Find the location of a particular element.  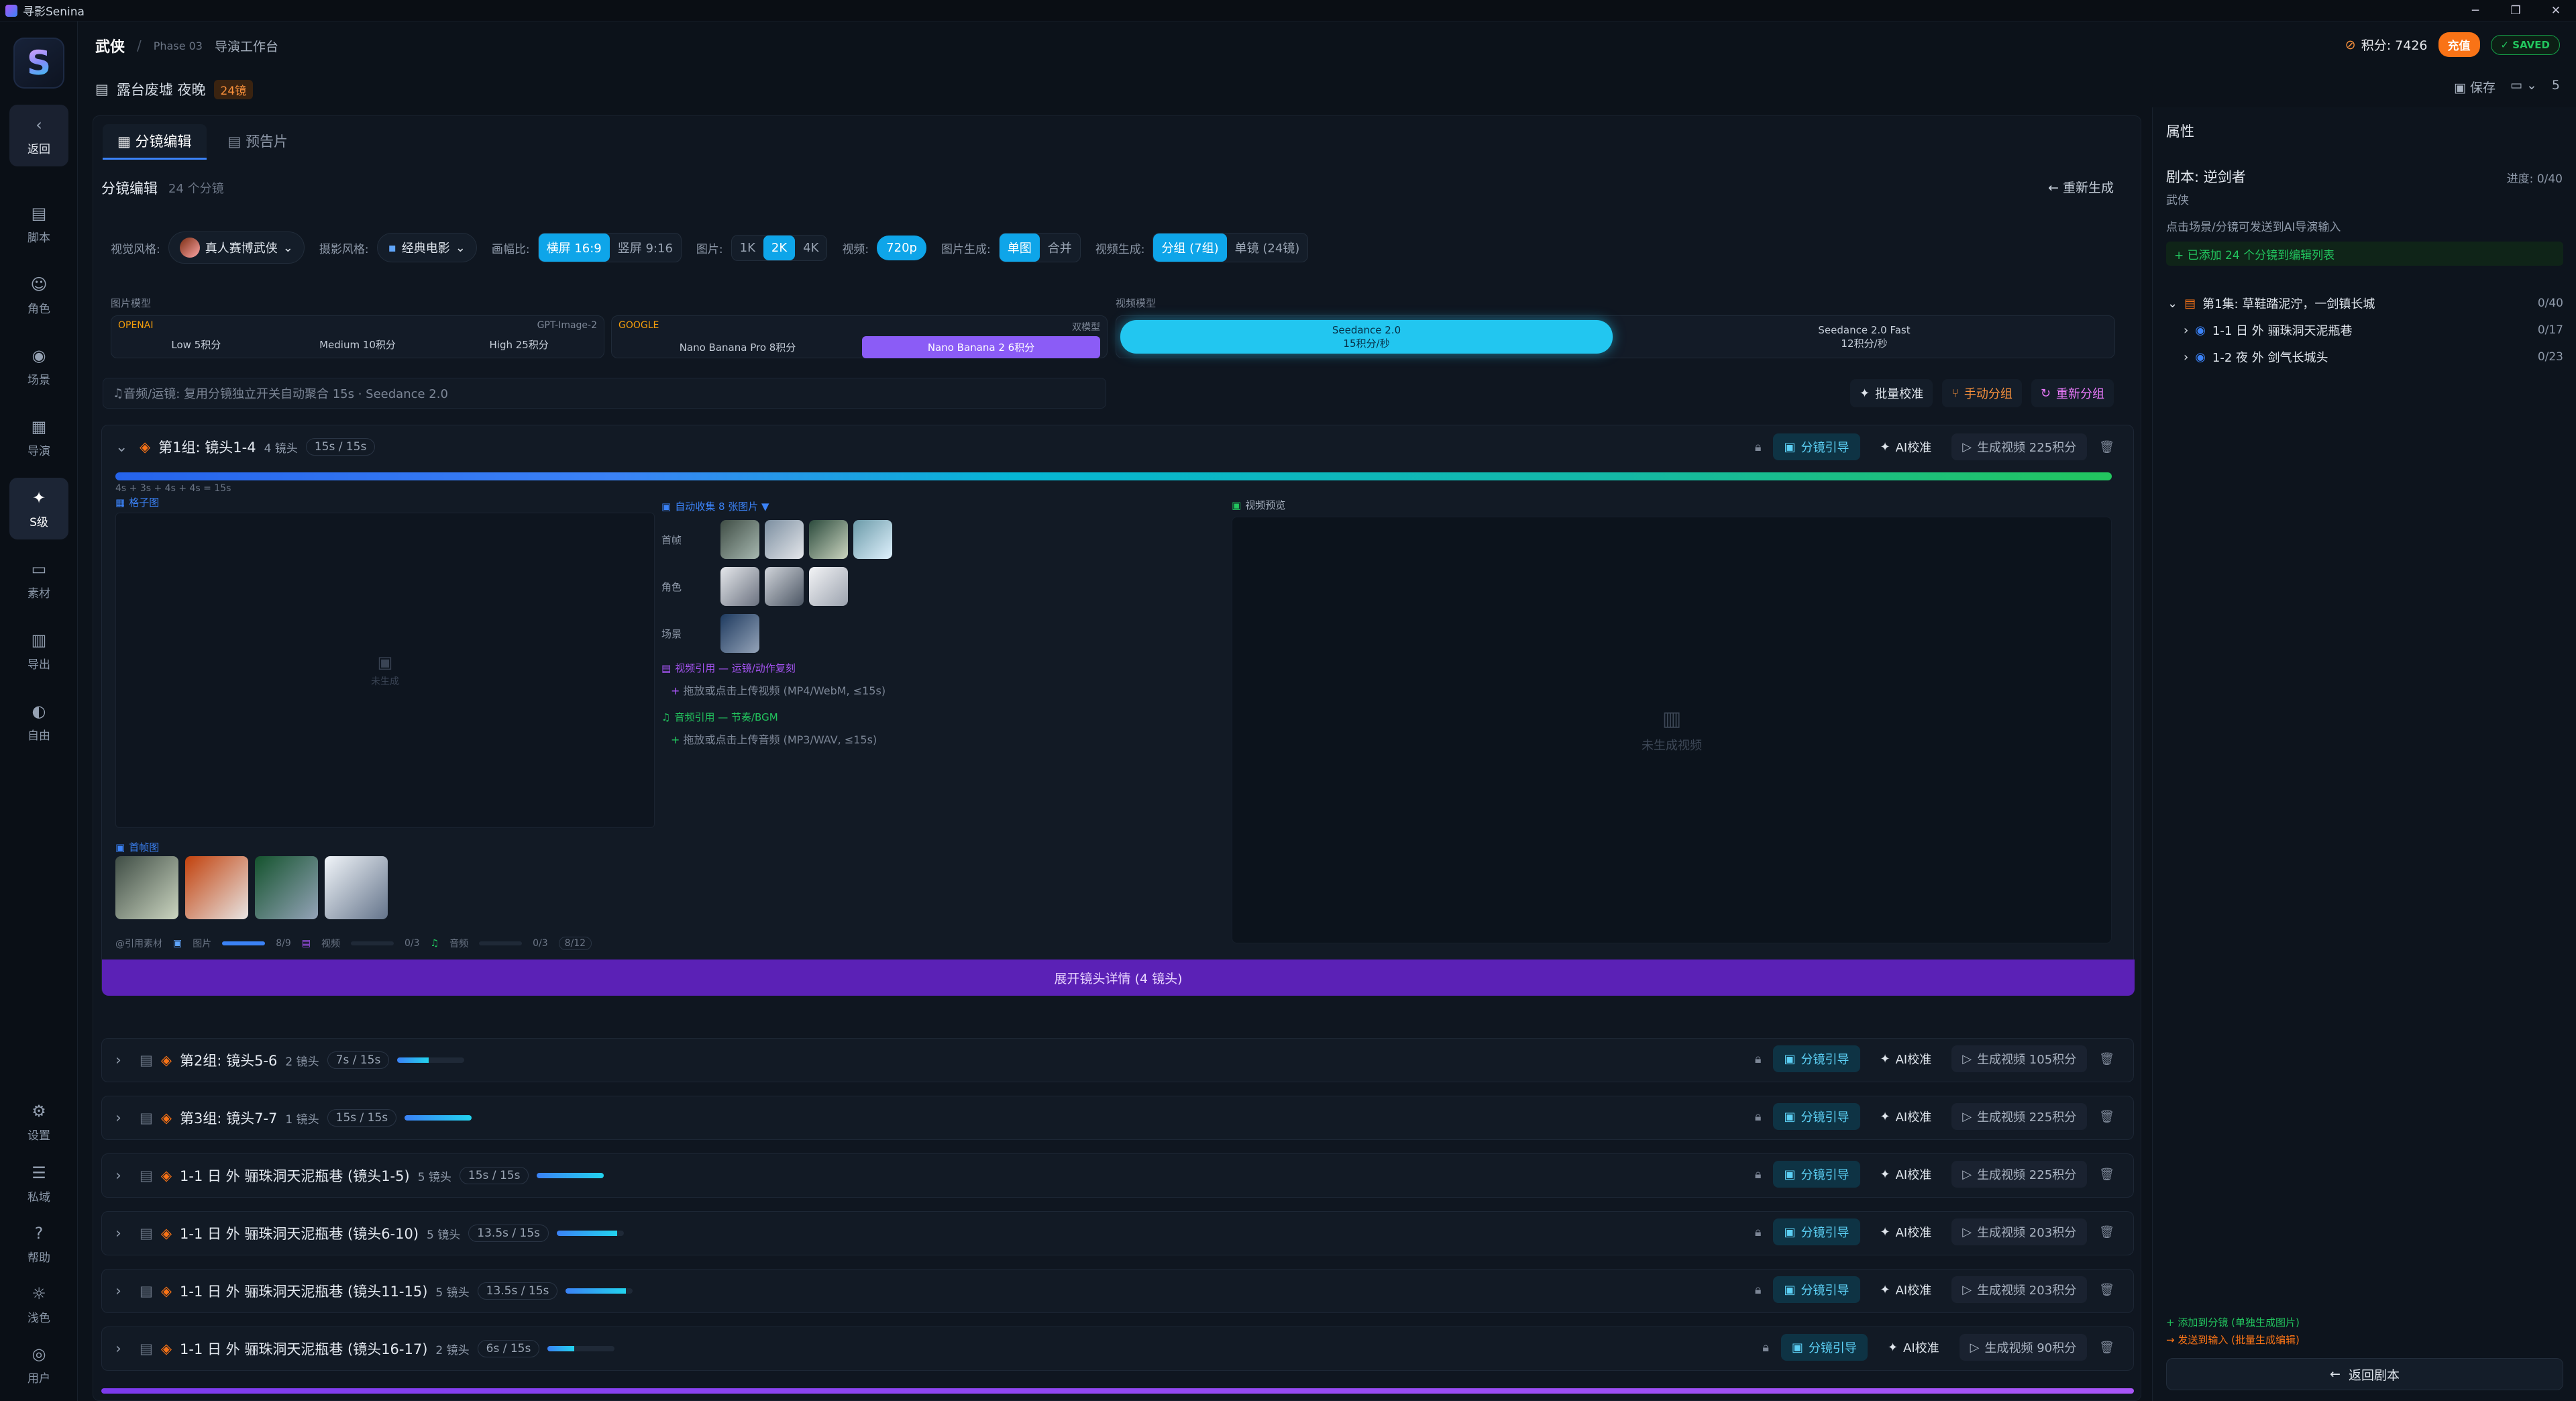

page-number: 5 is located at coordinates (2556, 87).